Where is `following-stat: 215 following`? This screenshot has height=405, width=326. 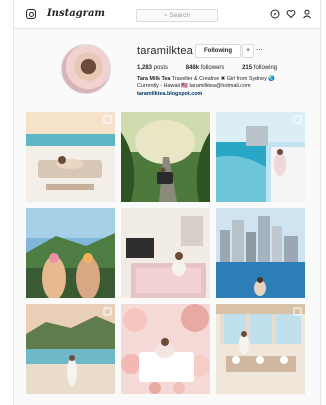
following-stat: 215 following is located at coordinates (263, 68).